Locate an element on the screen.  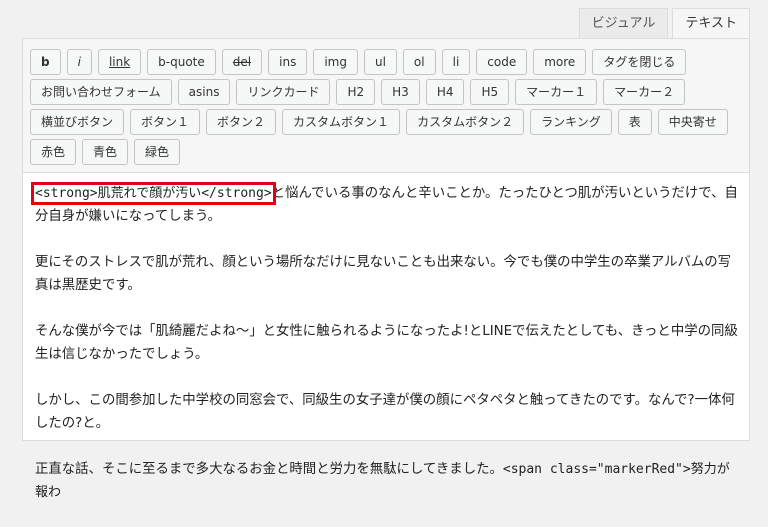
red-color-button: 赤色 is located at coordinates (53, 152).